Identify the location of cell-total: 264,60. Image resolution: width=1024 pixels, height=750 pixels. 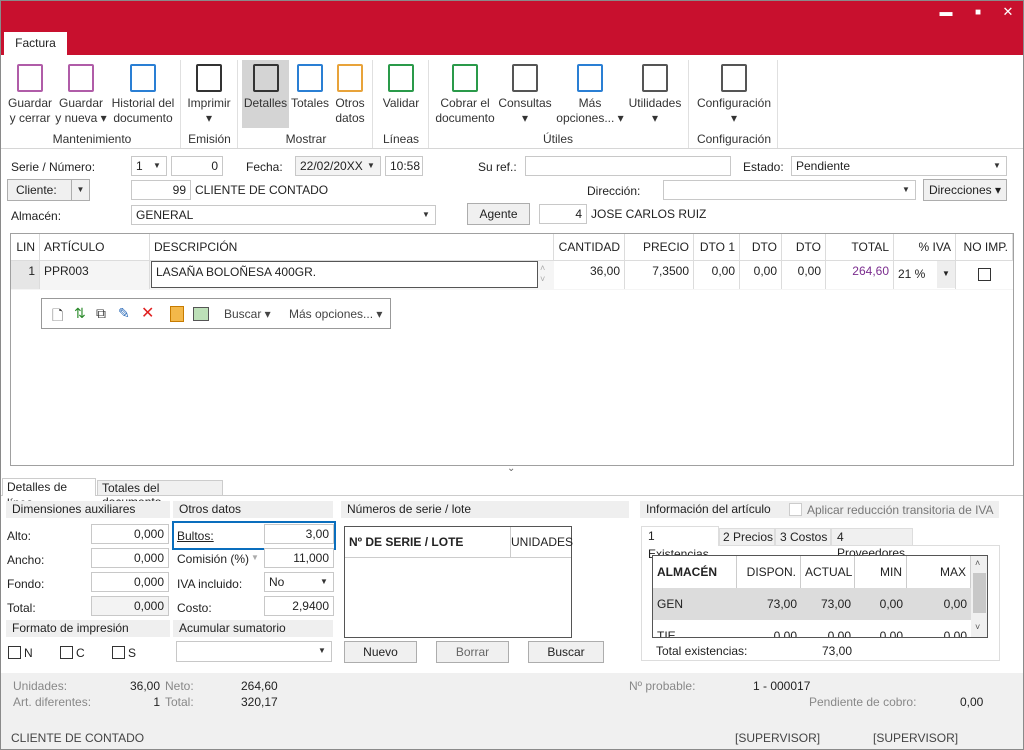
(860, 275).